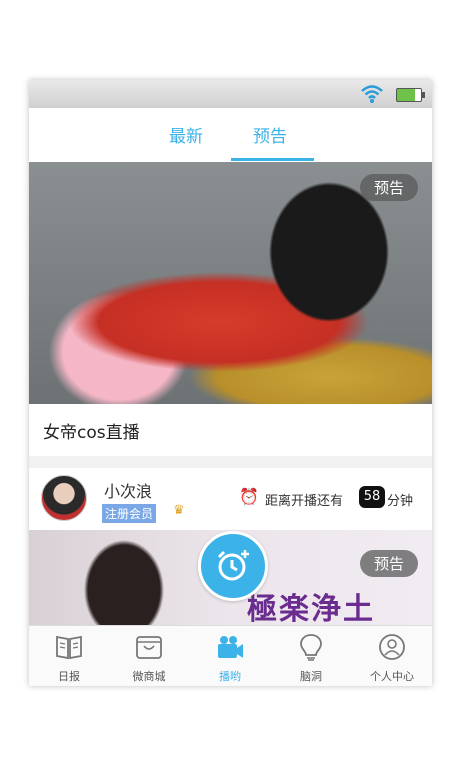  I want to click on tab-preview: 预告, so click(270, 134).